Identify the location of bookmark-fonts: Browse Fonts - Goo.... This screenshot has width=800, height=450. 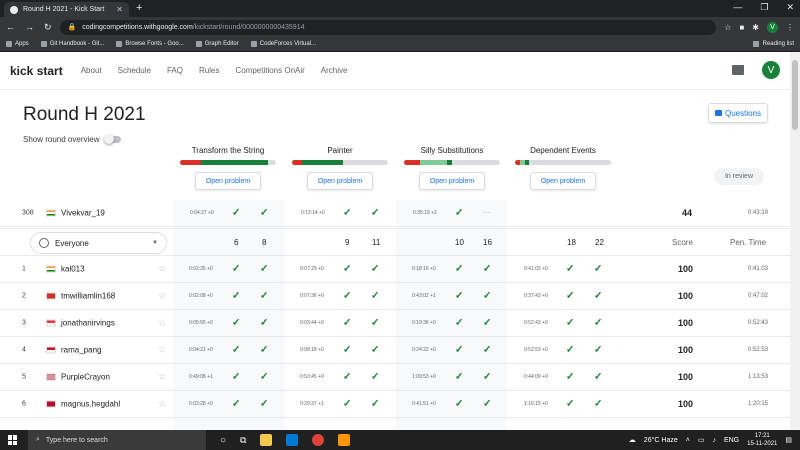
(150, 44).